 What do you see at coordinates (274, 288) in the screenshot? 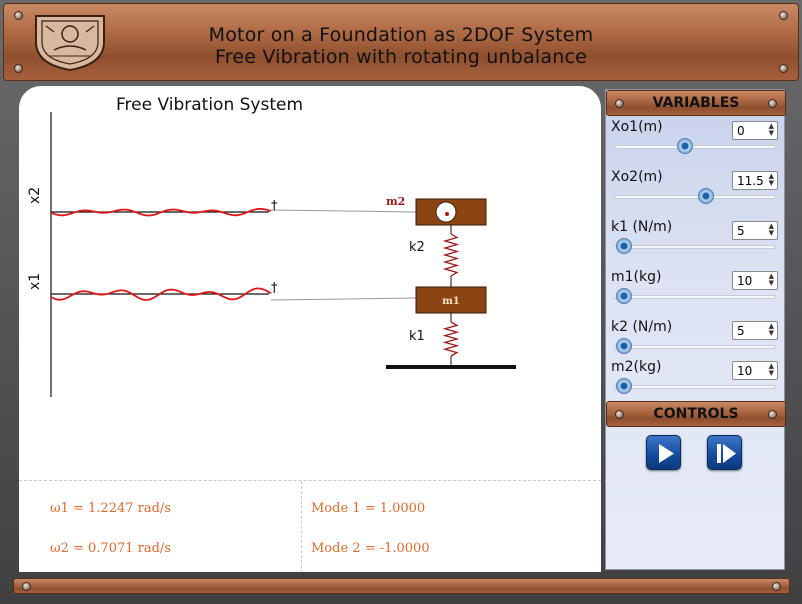
I see `x1-marker: †` at bounding box center [274, 288].